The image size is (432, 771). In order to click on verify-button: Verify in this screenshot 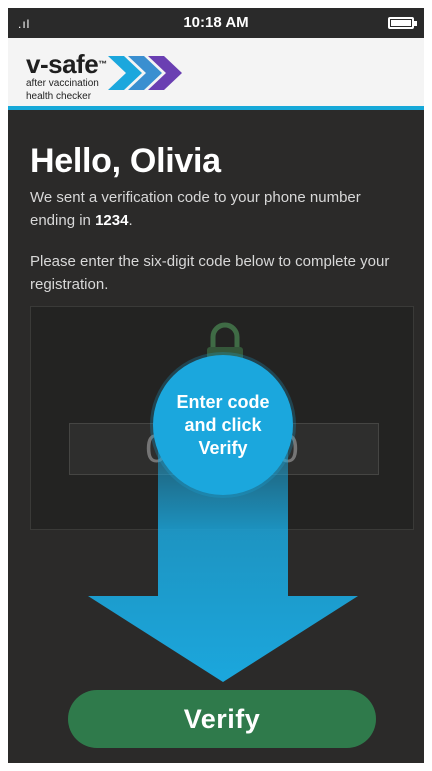, I will do `click(222, 719)`.